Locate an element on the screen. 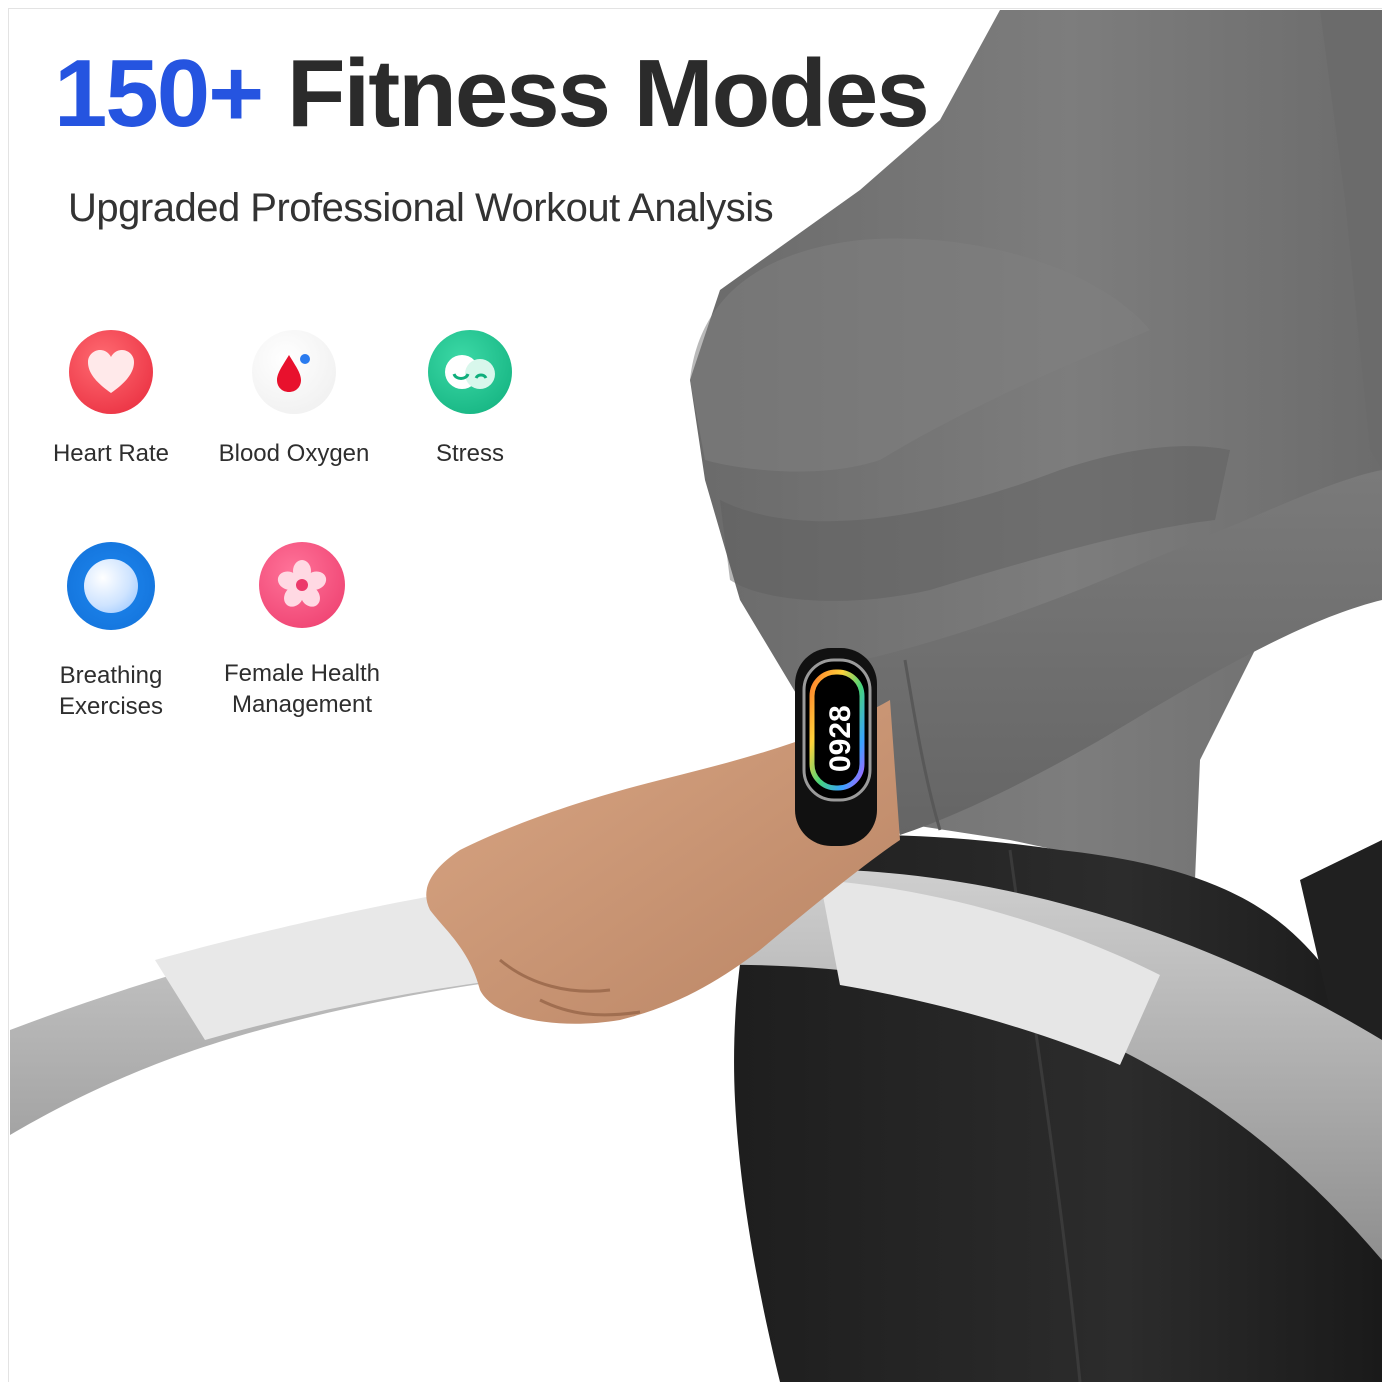 The height and width of the screenshot is (1382, 1382). smart-band: 0928 is located at coordinates (836, 747).